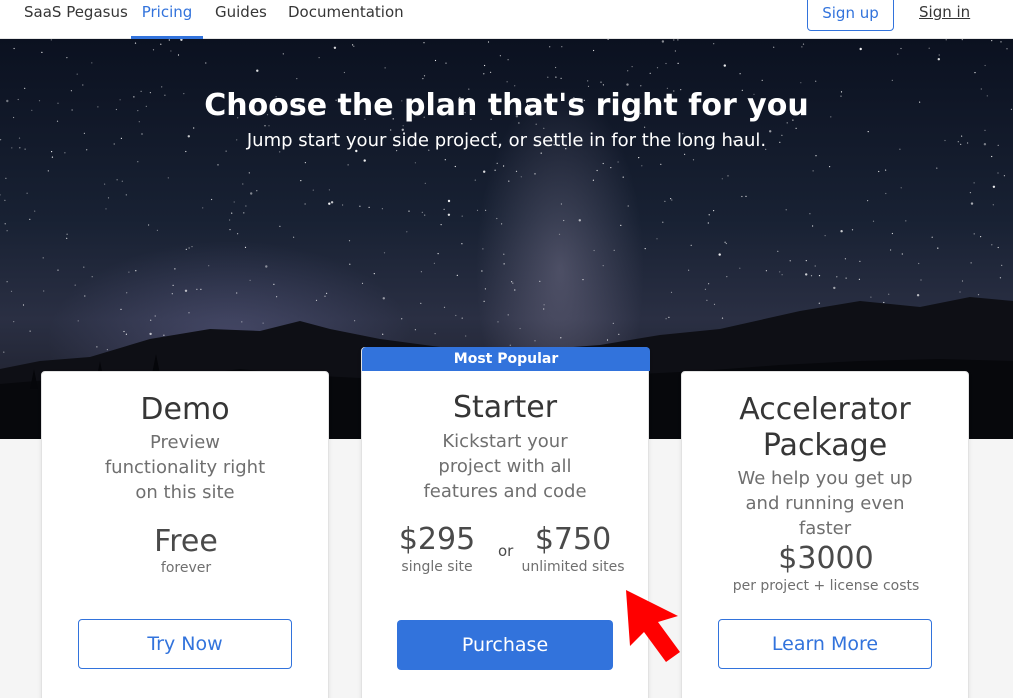 The image size is (1013, 698). Describe the element at coordinates (850, 15) in the screenshot. I see `signup-button: Sign up` at that location.